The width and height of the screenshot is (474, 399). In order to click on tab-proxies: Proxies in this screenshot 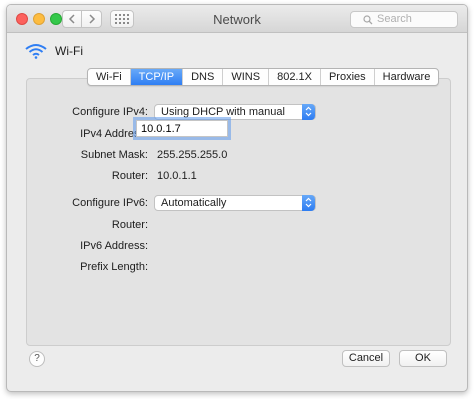, I will do `click(346, 77)`.